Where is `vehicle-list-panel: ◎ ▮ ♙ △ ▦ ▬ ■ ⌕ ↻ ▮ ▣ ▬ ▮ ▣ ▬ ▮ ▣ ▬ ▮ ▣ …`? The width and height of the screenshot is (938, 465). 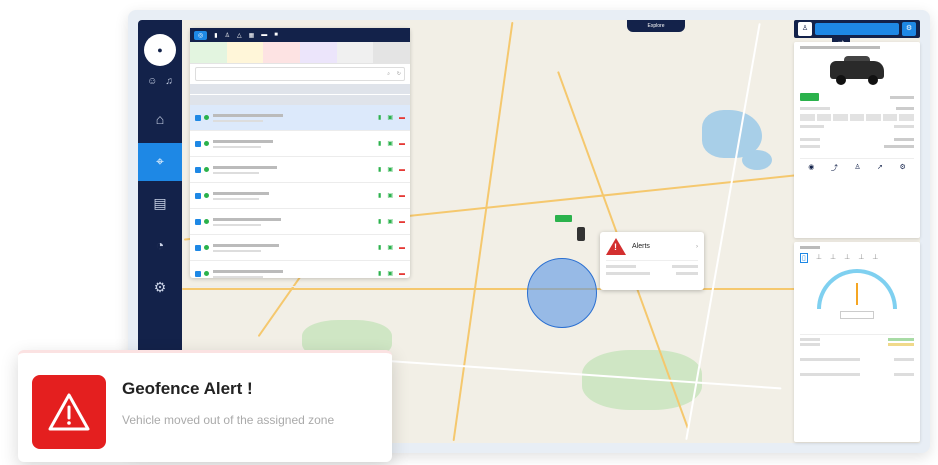 vehicle-list-panel: ◎ ▮ ♙ △ ▦ ▬ ■ ⌕ ↻ ▮ ▣ ▬ ▮ ▣ ▬ ▮ ▣ ▬ ▮ ▣ … is located at coordinates (300, 157).